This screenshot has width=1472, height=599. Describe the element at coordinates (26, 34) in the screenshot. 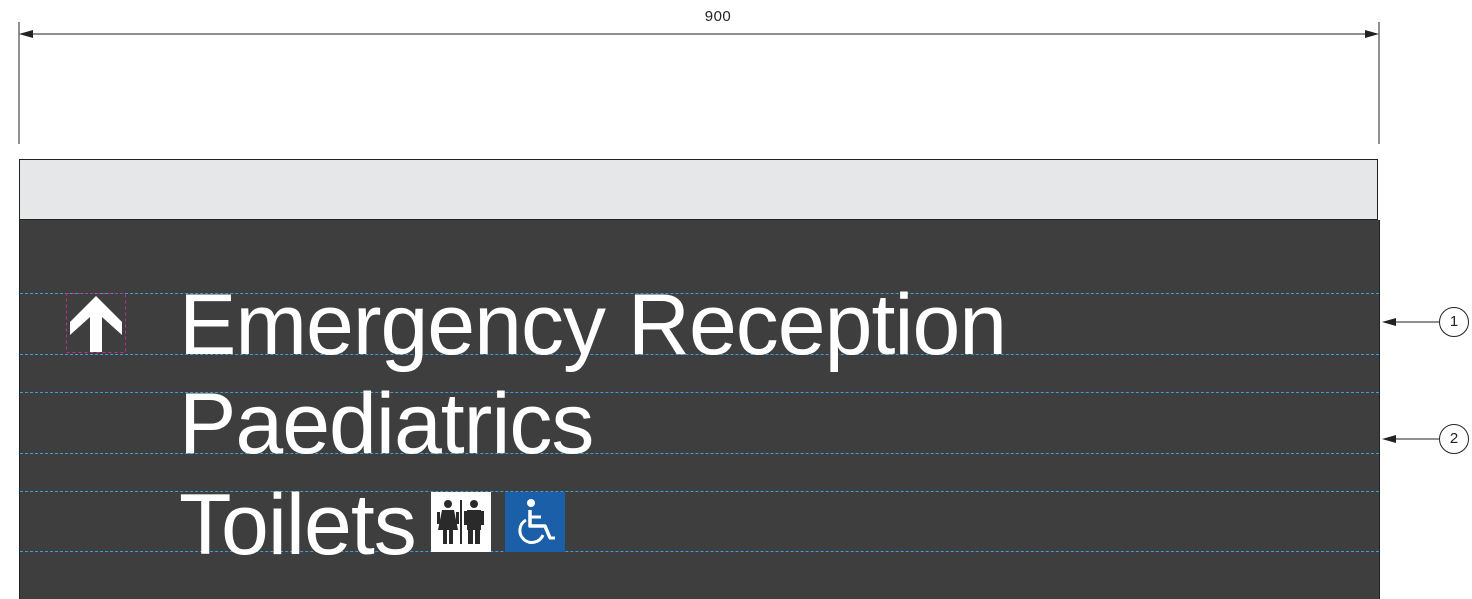

I see `dimension-arrow-left-icon` at that location.